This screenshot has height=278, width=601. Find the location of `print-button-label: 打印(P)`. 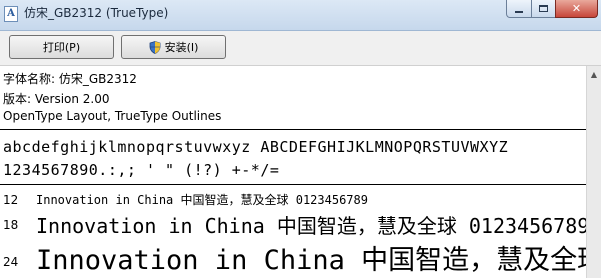

print-button-label: 打印(P) is located at coordinates (61, 47).